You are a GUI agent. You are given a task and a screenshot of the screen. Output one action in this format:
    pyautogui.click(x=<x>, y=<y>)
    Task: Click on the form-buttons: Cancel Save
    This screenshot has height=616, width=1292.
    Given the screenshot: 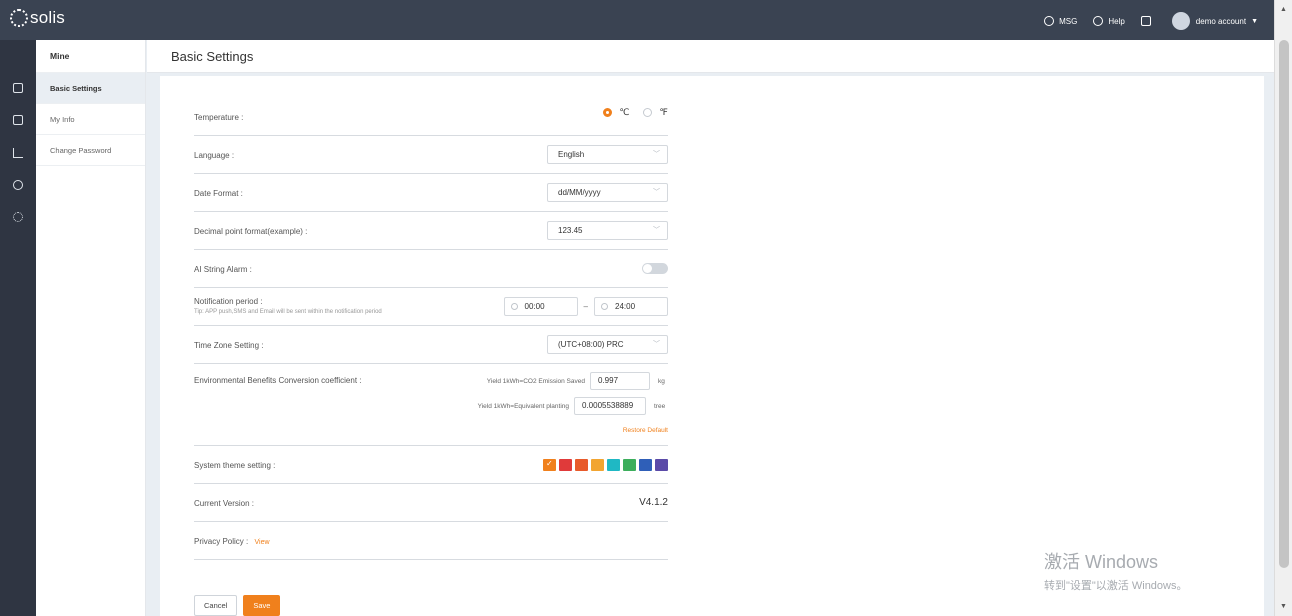 What is the action you would take?
    pyautogui.click(x=240, y=605)
    